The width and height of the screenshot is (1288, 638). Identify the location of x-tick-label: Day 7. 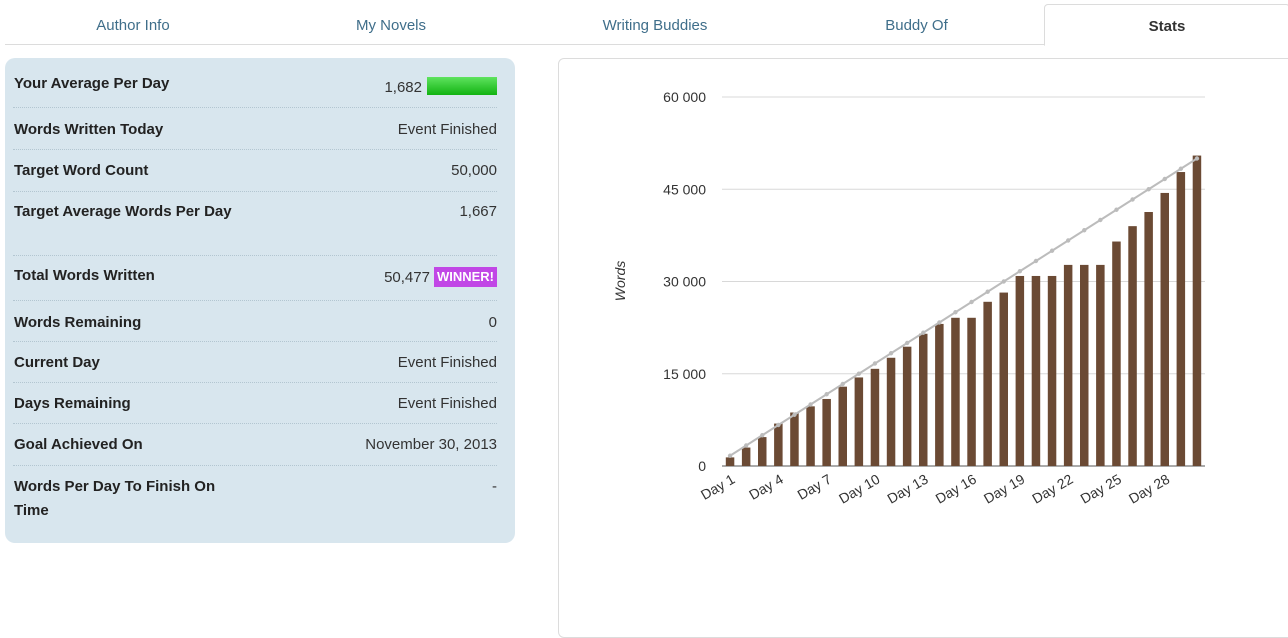
(814, 487).